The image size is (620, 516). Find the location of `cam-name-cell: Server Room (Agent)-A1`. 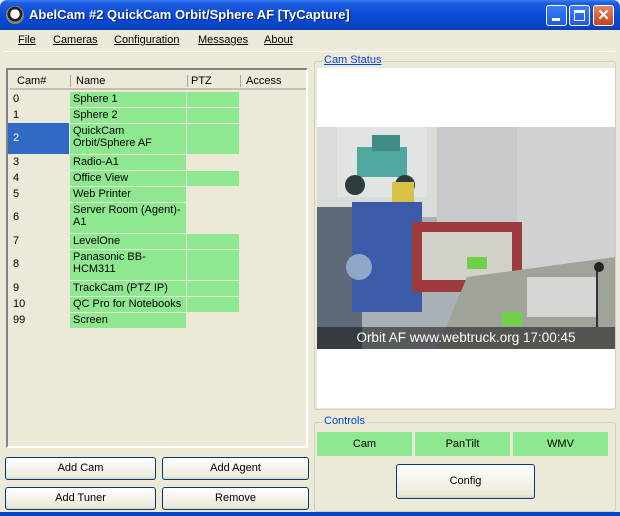

cam-name-cell: Server Room (Agent)-A1 is located at coordinates (128, 218).